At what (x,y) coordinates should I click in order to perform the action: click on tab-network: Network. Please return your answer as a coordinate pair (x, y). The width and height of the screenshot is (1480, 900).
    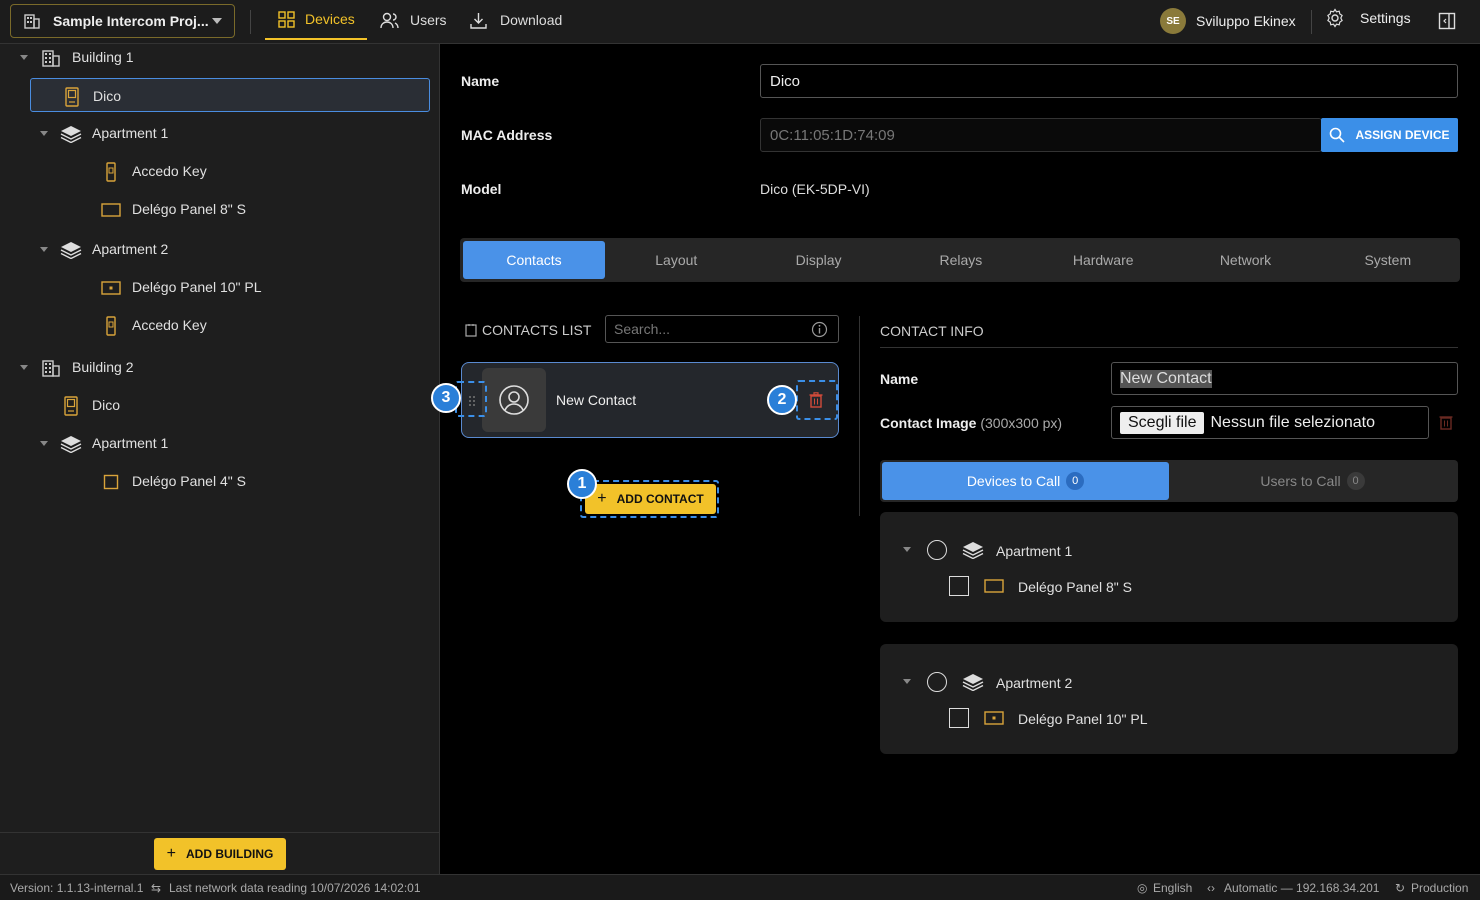
    Looking at the image, I should click on (1246, 260).